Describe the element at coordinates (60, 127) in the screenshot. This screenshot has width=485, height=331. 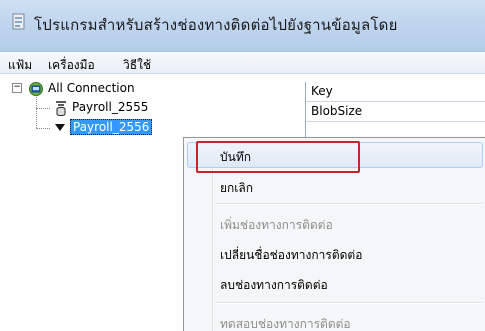
I see `dropdown-arrow-icon` at that location.